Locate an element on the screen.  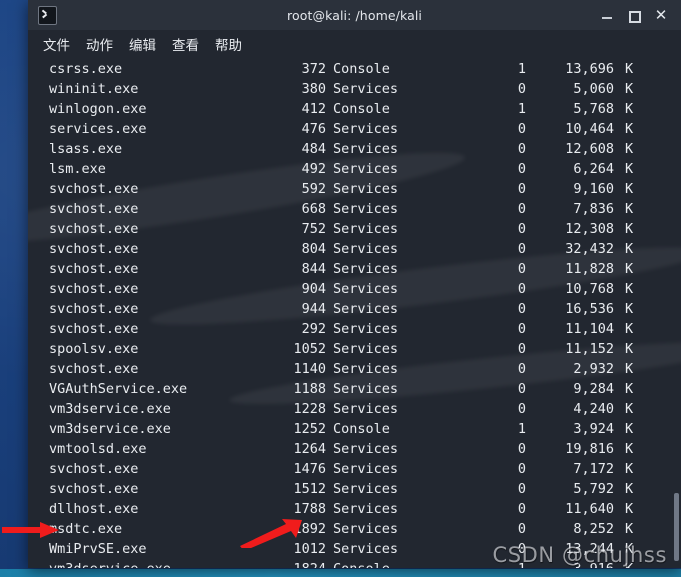
process-name: lsass.exe is located at coordinates (86, 149).